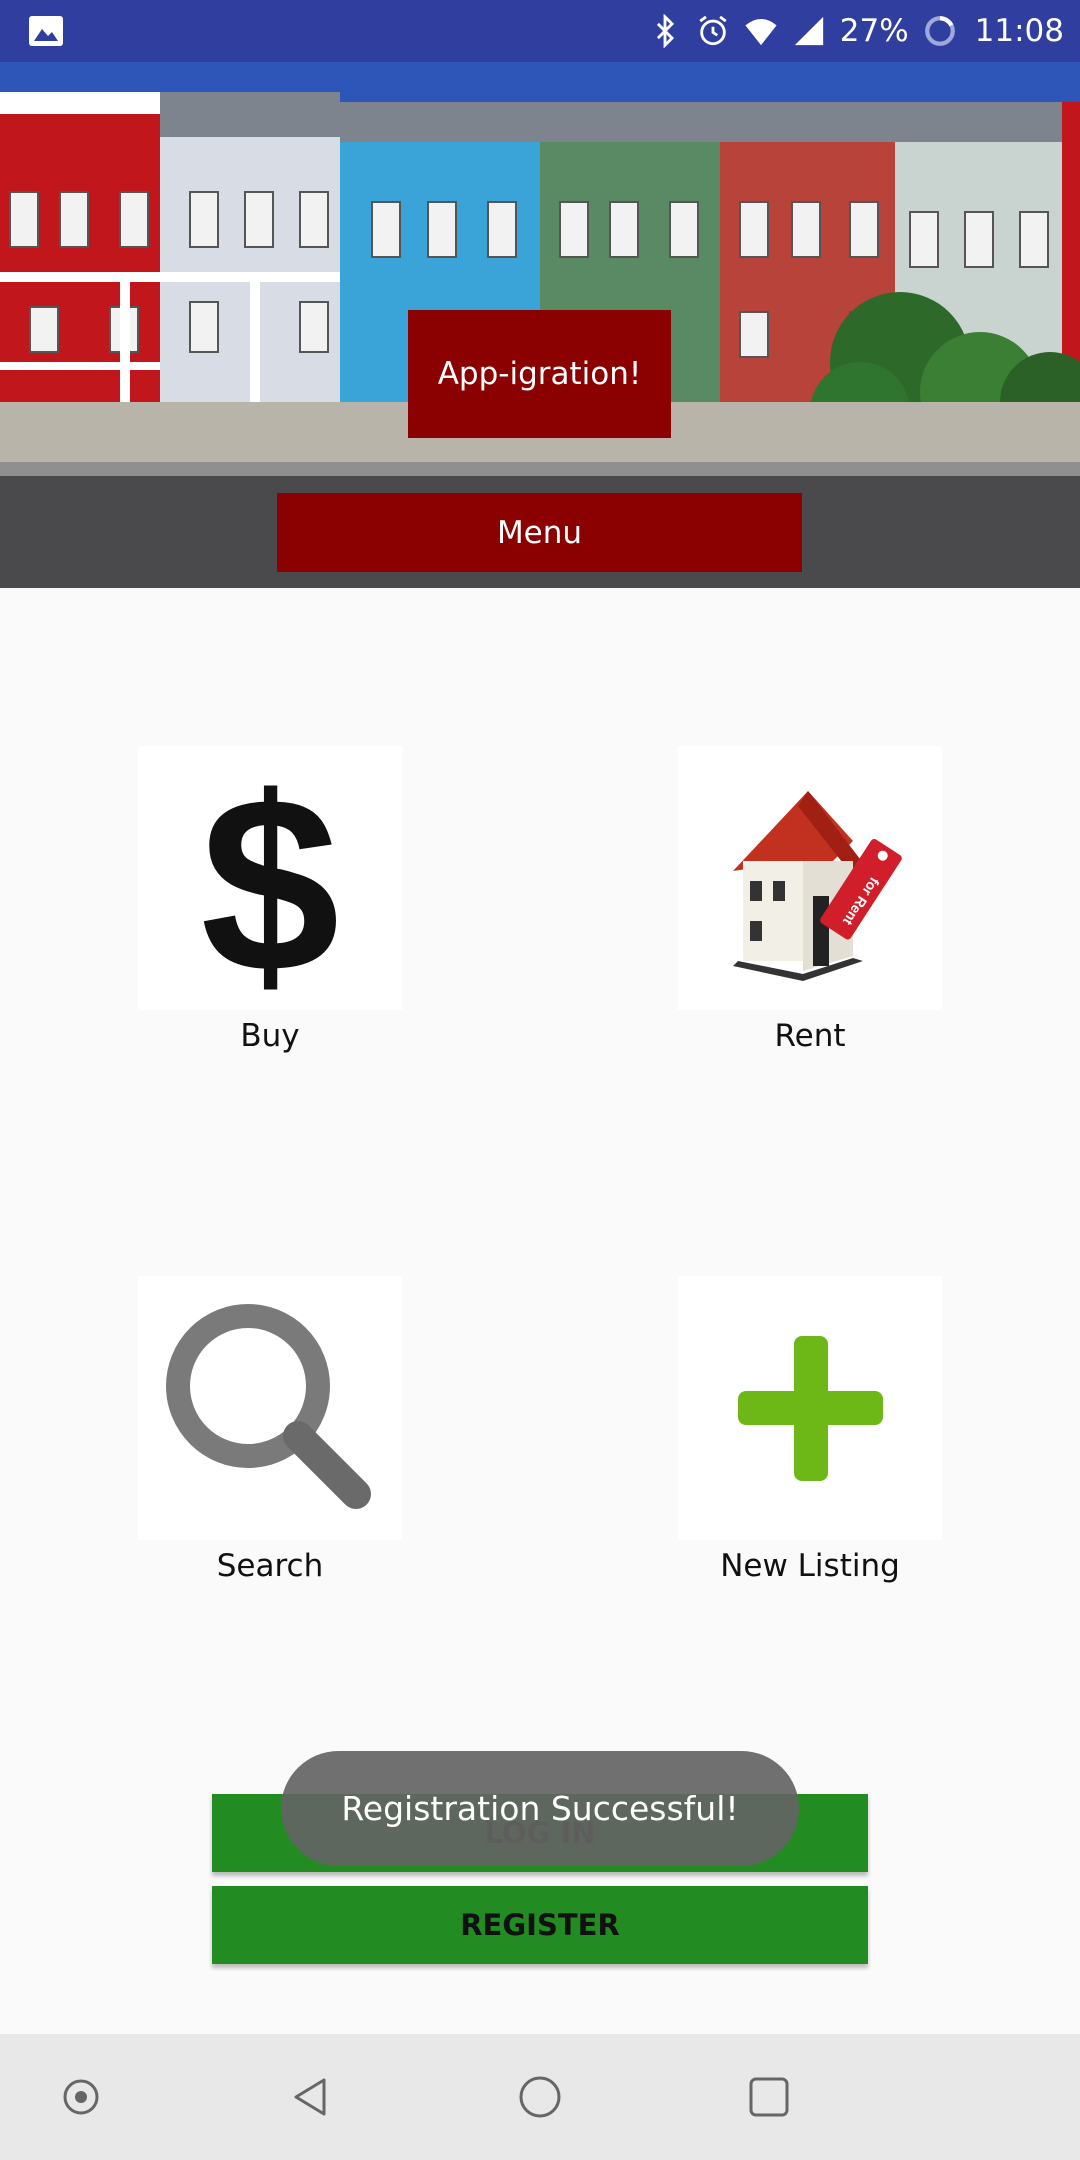 The width and height of the screenshot is (1080, 2160). What do you see at coordinates (1019, 31) in the screenshot?
I see `clock: 11:08` at bounding box center [1019, 31].